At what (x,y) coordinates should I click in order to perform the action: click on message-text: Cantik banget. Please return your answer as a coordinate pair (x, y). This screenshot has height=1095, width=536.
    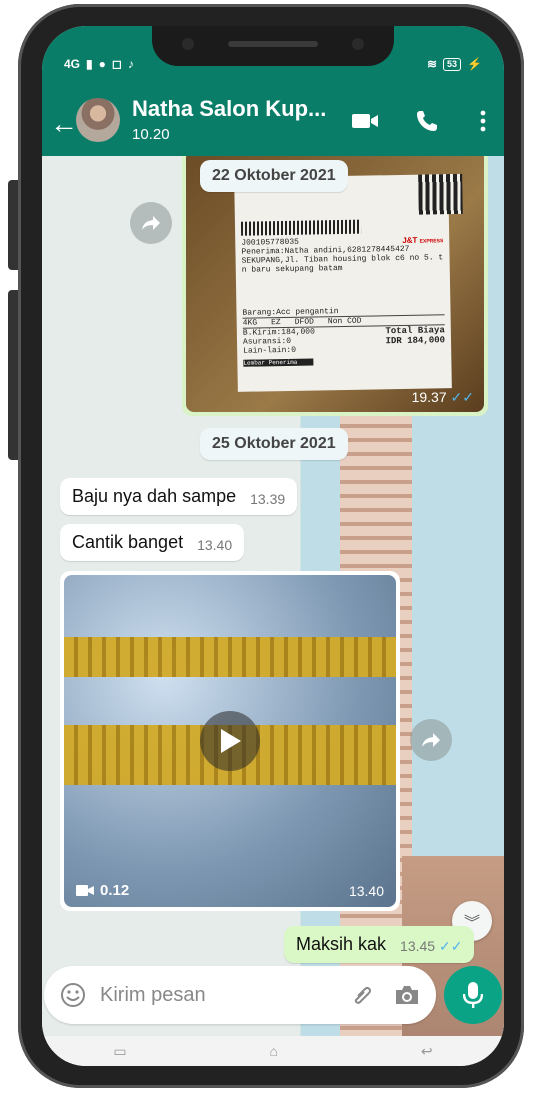
    Looking at the image, I should click on (128, 542).